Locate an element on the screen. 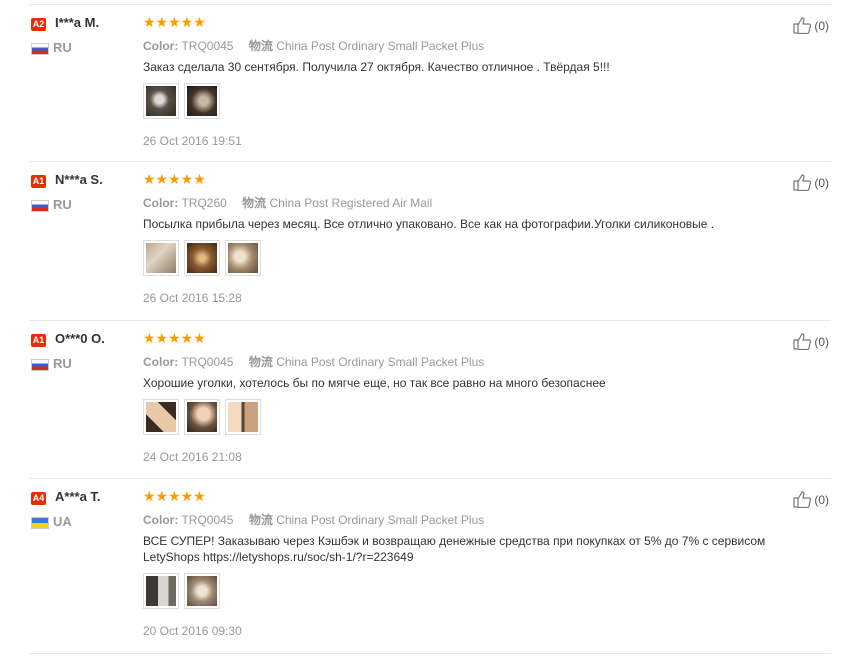 This screenshot has width=858, height=656. review-date: 20 Oct 2016 09:30 is located at coordinates (192, 631).